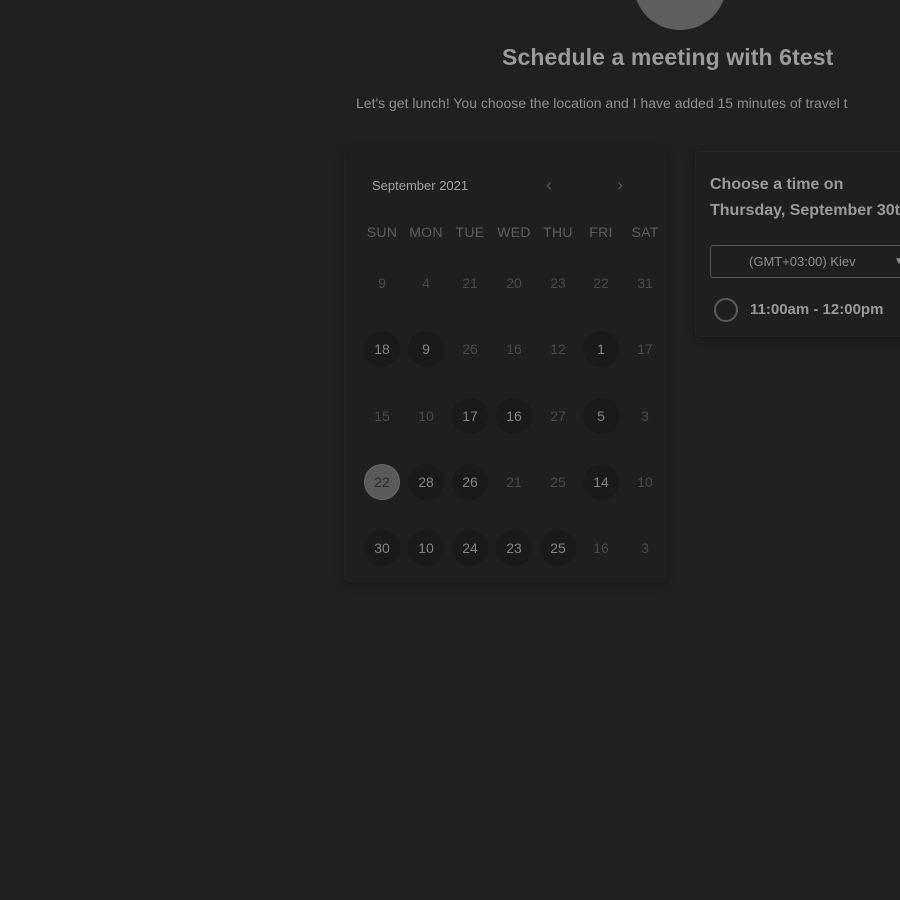  What do you see at coordinates (601, 283) in the screenshot?
I see `calendar-day: 22` at bounding box center [601, 283].